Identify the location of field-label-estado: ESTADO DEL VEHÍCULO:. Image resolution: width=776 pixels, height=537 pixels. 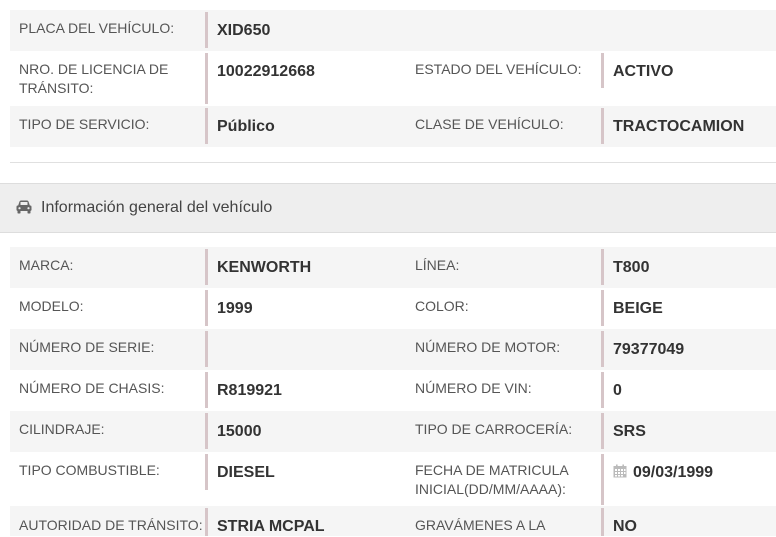
(498, 69).